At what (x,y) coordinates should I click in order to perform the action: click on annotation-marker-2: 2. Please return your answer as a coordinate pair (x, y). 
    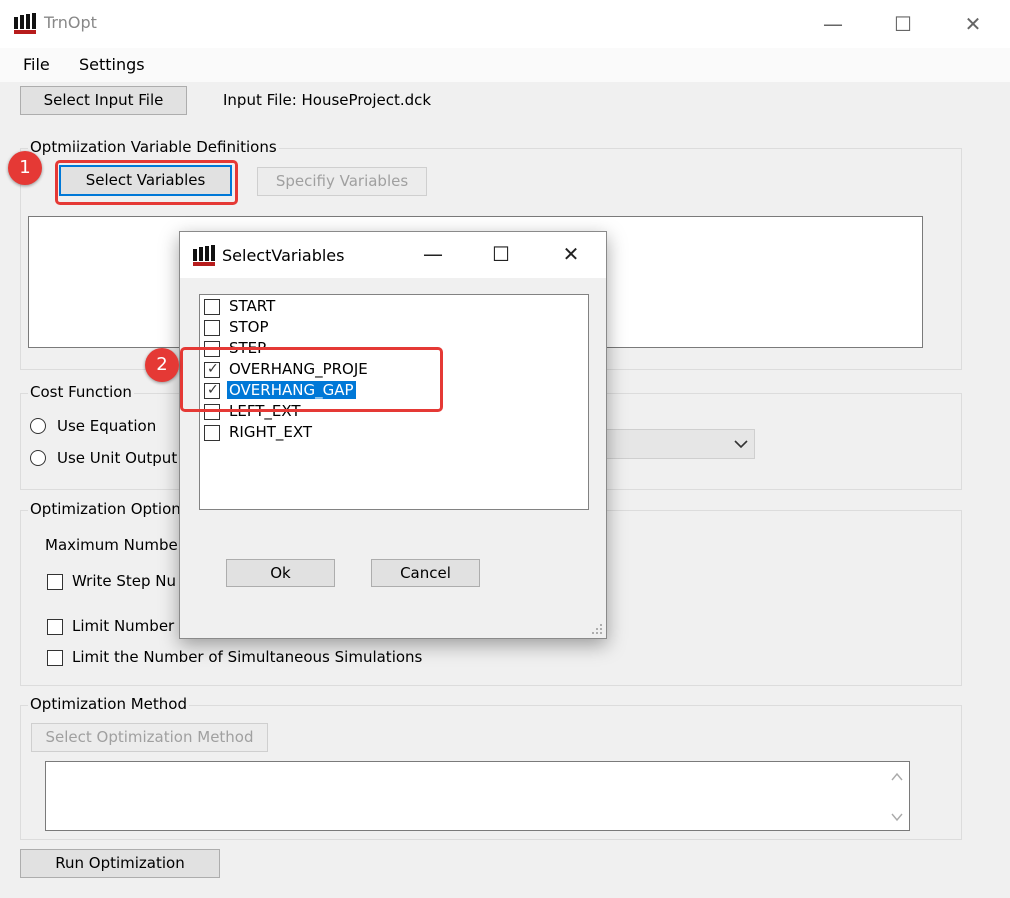
    Looking at the image, I should click on (162, 365).